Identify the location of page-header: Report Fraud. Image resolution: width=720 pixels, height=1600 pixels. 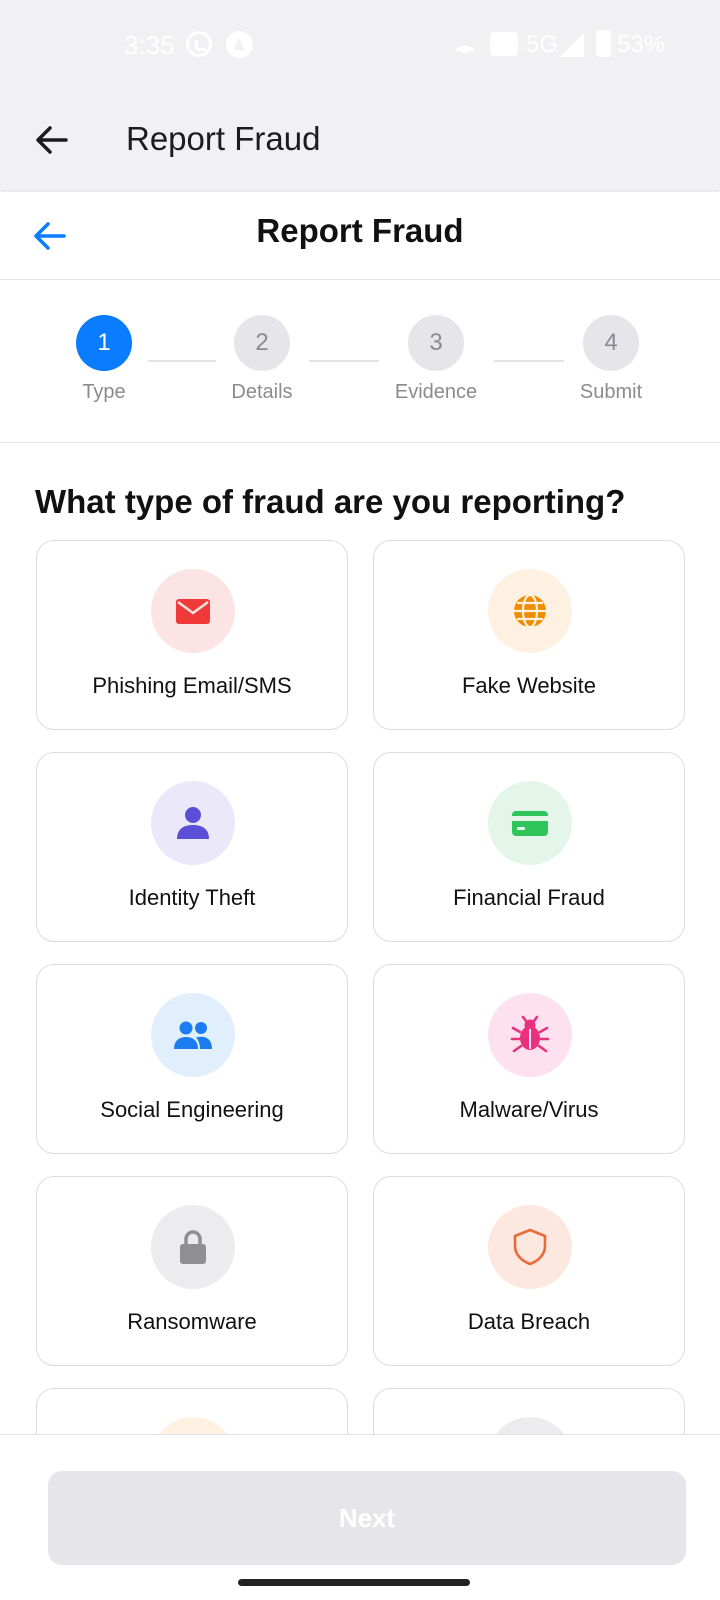
(360, 236).